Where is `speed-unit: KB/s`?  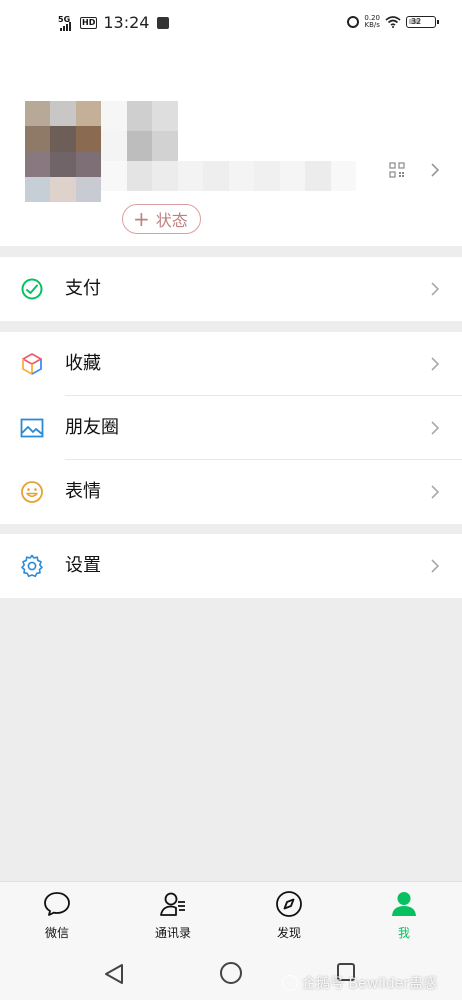 speed-unit: KB/s is located at coordinates (372, 25).